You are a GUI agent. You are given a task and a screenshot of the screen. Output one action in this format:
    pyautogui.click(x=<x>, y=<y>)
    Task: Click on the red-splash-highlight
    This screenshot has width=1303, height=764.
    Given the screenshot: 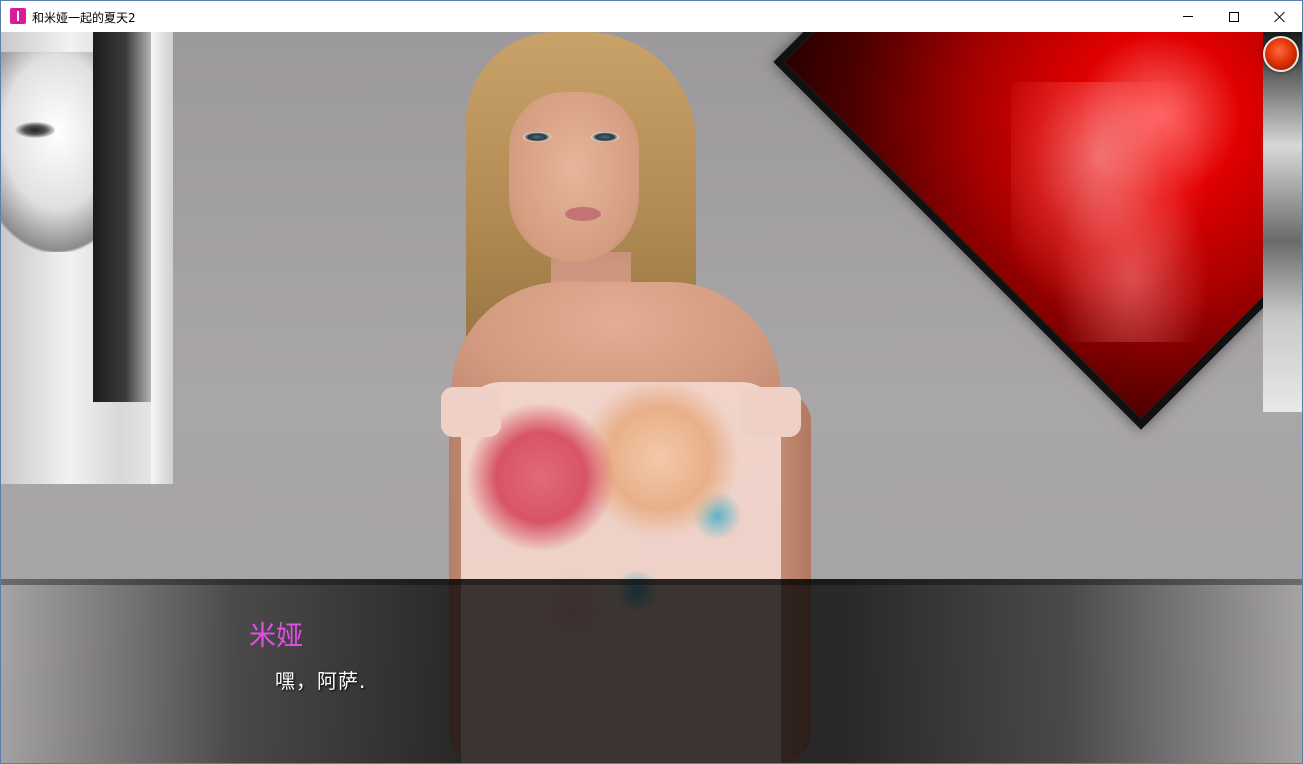 What is the action you would take?
    pyautogui.click(x=1121, y=212)
    